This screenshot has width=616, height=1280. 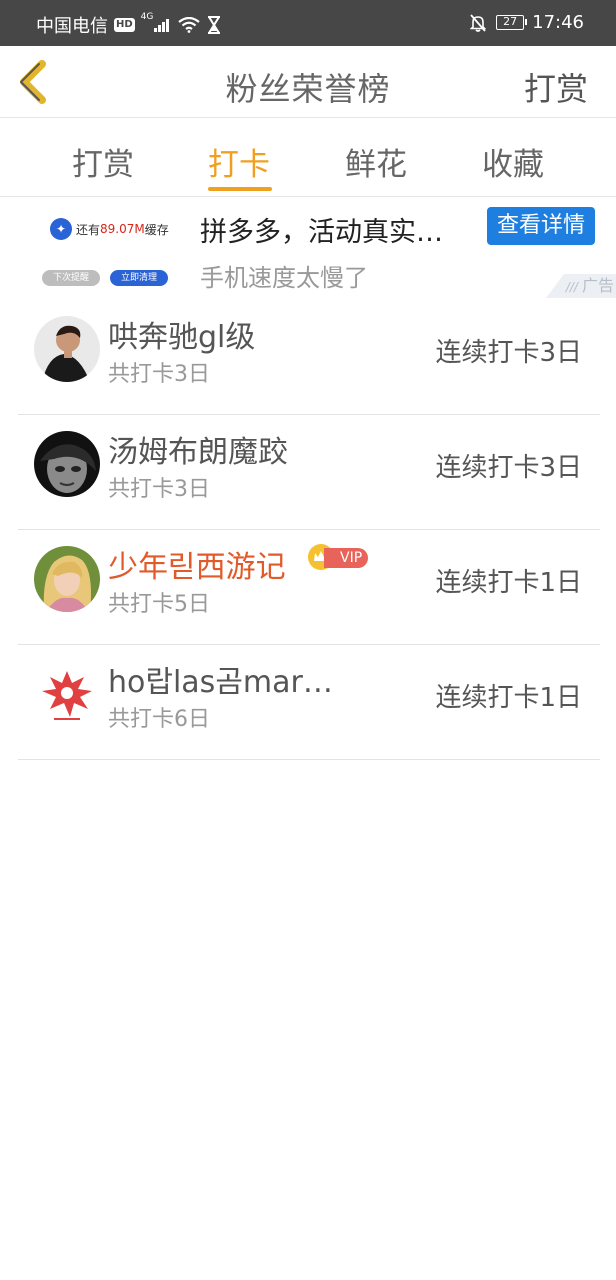 I want to click on list-item: 少年릳西游记 VIP 共打卡5日 连续打卡1日, so click(x=309, y=587).